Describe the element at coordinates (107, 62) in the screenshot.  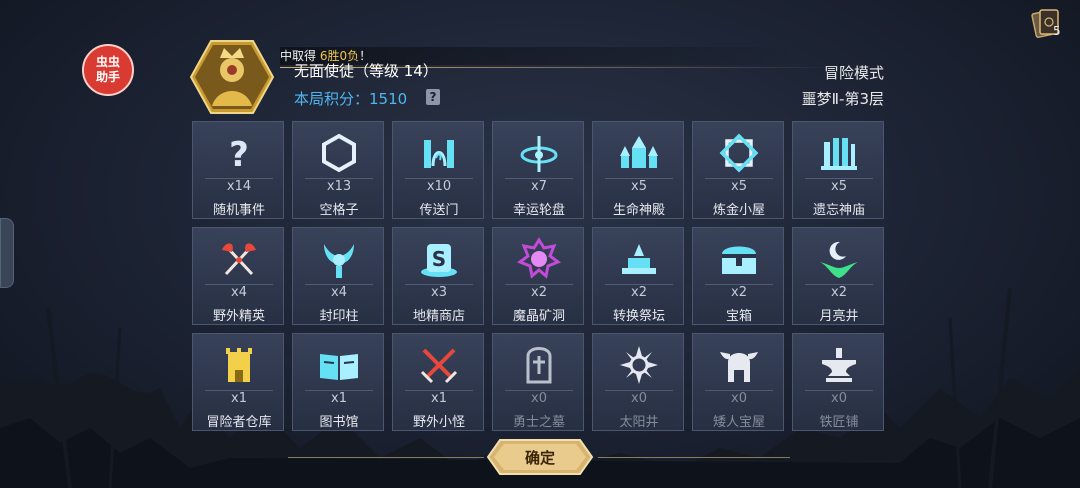
I see `helper-badge-line1: 虫虫` at that location.